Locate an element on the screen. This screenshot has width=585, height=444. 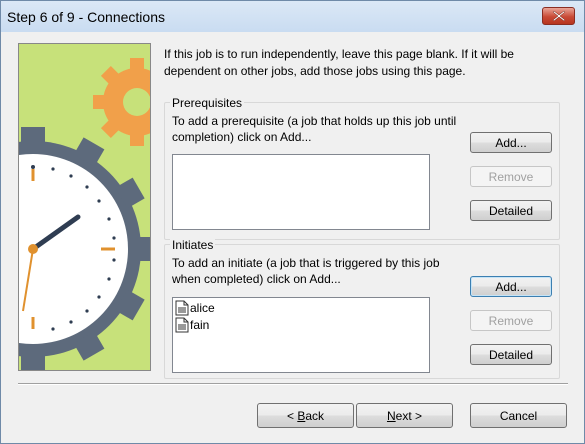
cancel-button: Cancel is located at coordinates (518, 415).